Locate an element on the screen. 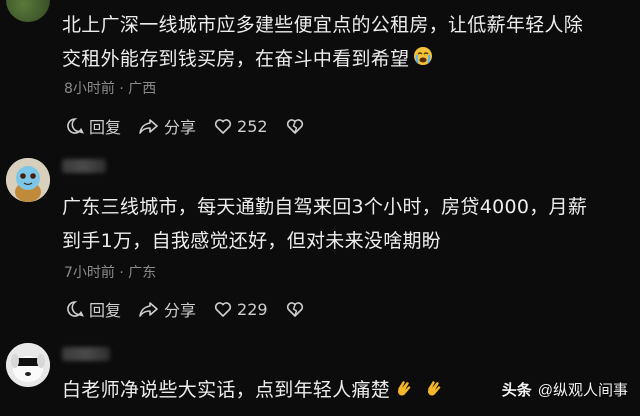  comment-actions: 回复 分享 252 is located at coordinates (196, 126).